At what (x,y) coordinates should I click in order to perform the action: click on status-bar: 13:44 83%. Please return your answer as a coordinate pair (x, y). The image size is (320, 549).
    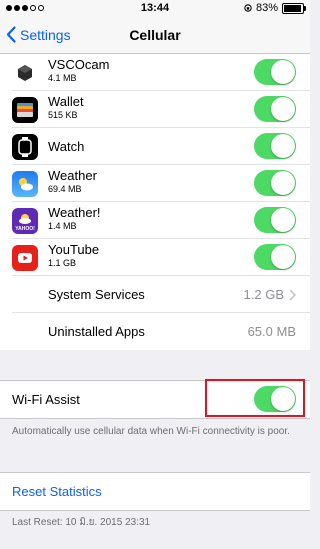
    Looking at the image, I should click on (155, 9).